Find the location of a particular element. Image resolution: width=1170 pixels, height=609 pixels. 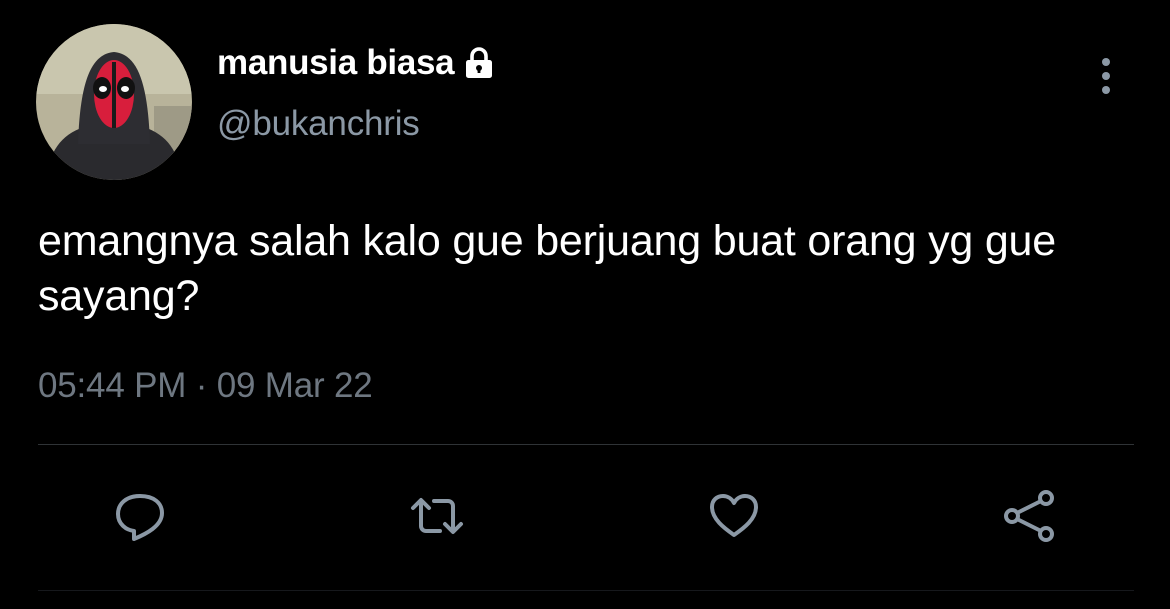

author-name-row: manusia biasa is located at coordinates (356, 63).